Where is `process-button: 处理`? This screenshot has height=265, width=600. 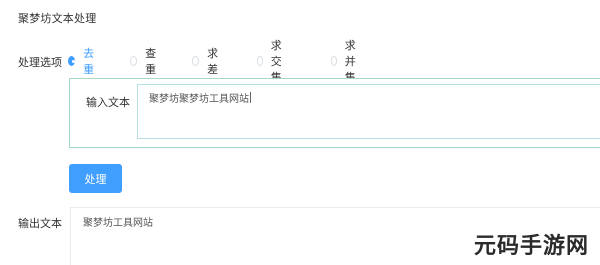
process-button: 处理 is located at coordinates (95, 178).